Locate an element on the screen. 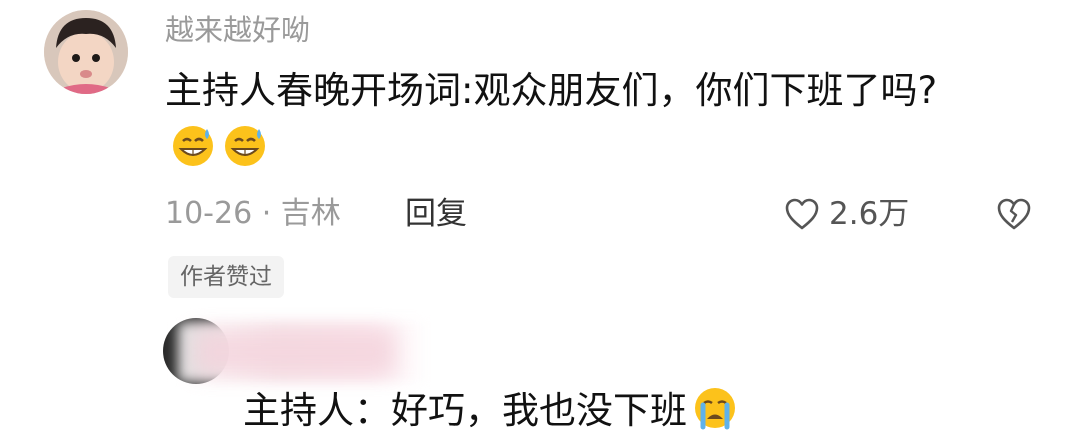 Image resolution: width=1080 pixels, height=446 pixels. reply-button: 回复 is located at coordinates (436, 214).